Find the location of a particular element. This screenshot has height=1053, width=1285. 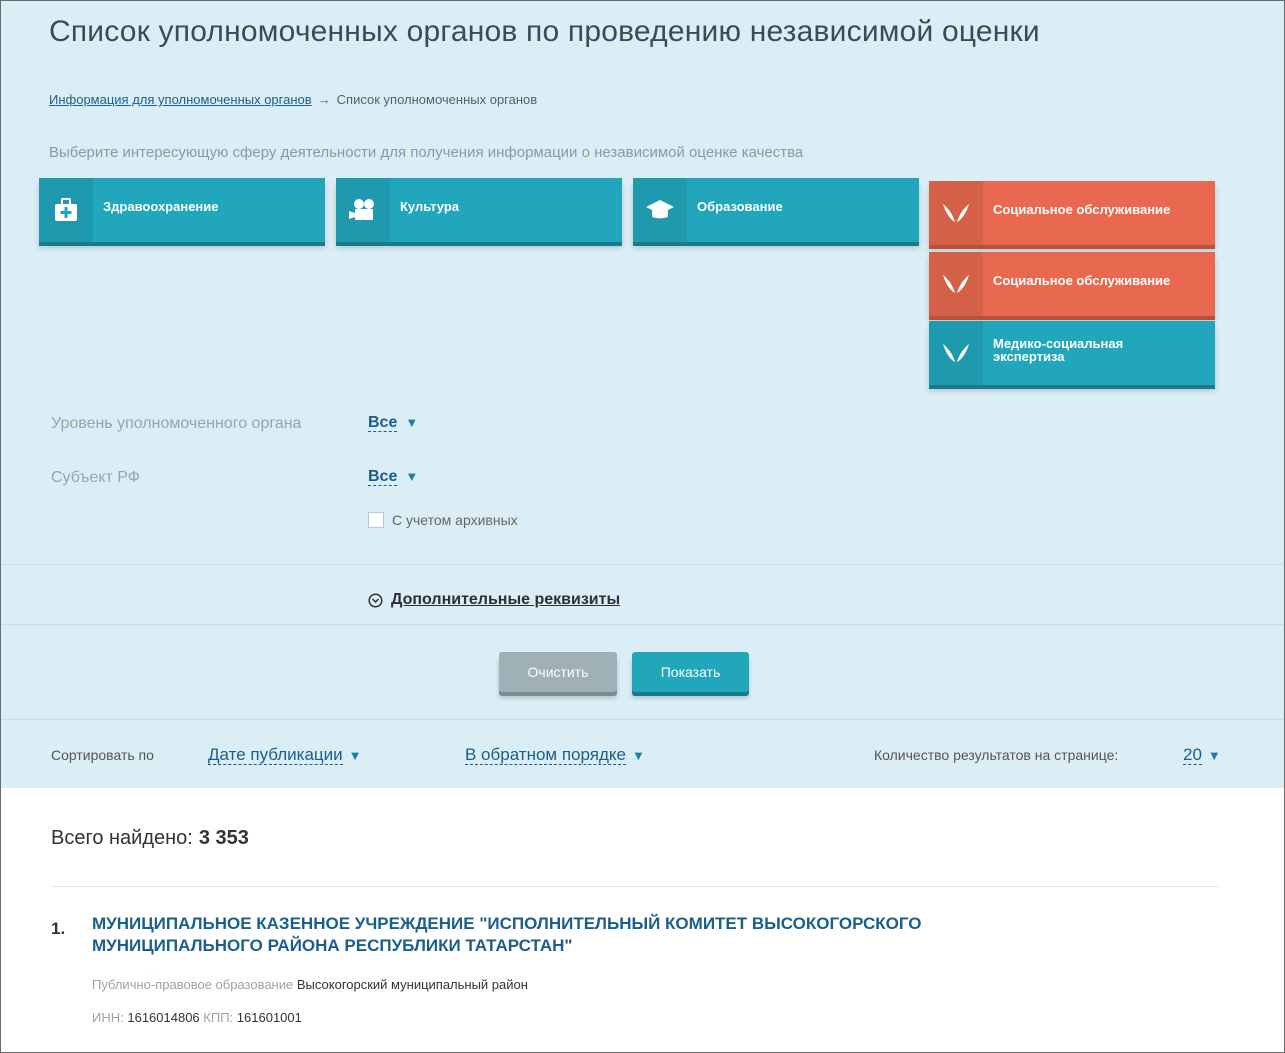

subject-dropdown-value: Все is located at coordinates (383, 477).